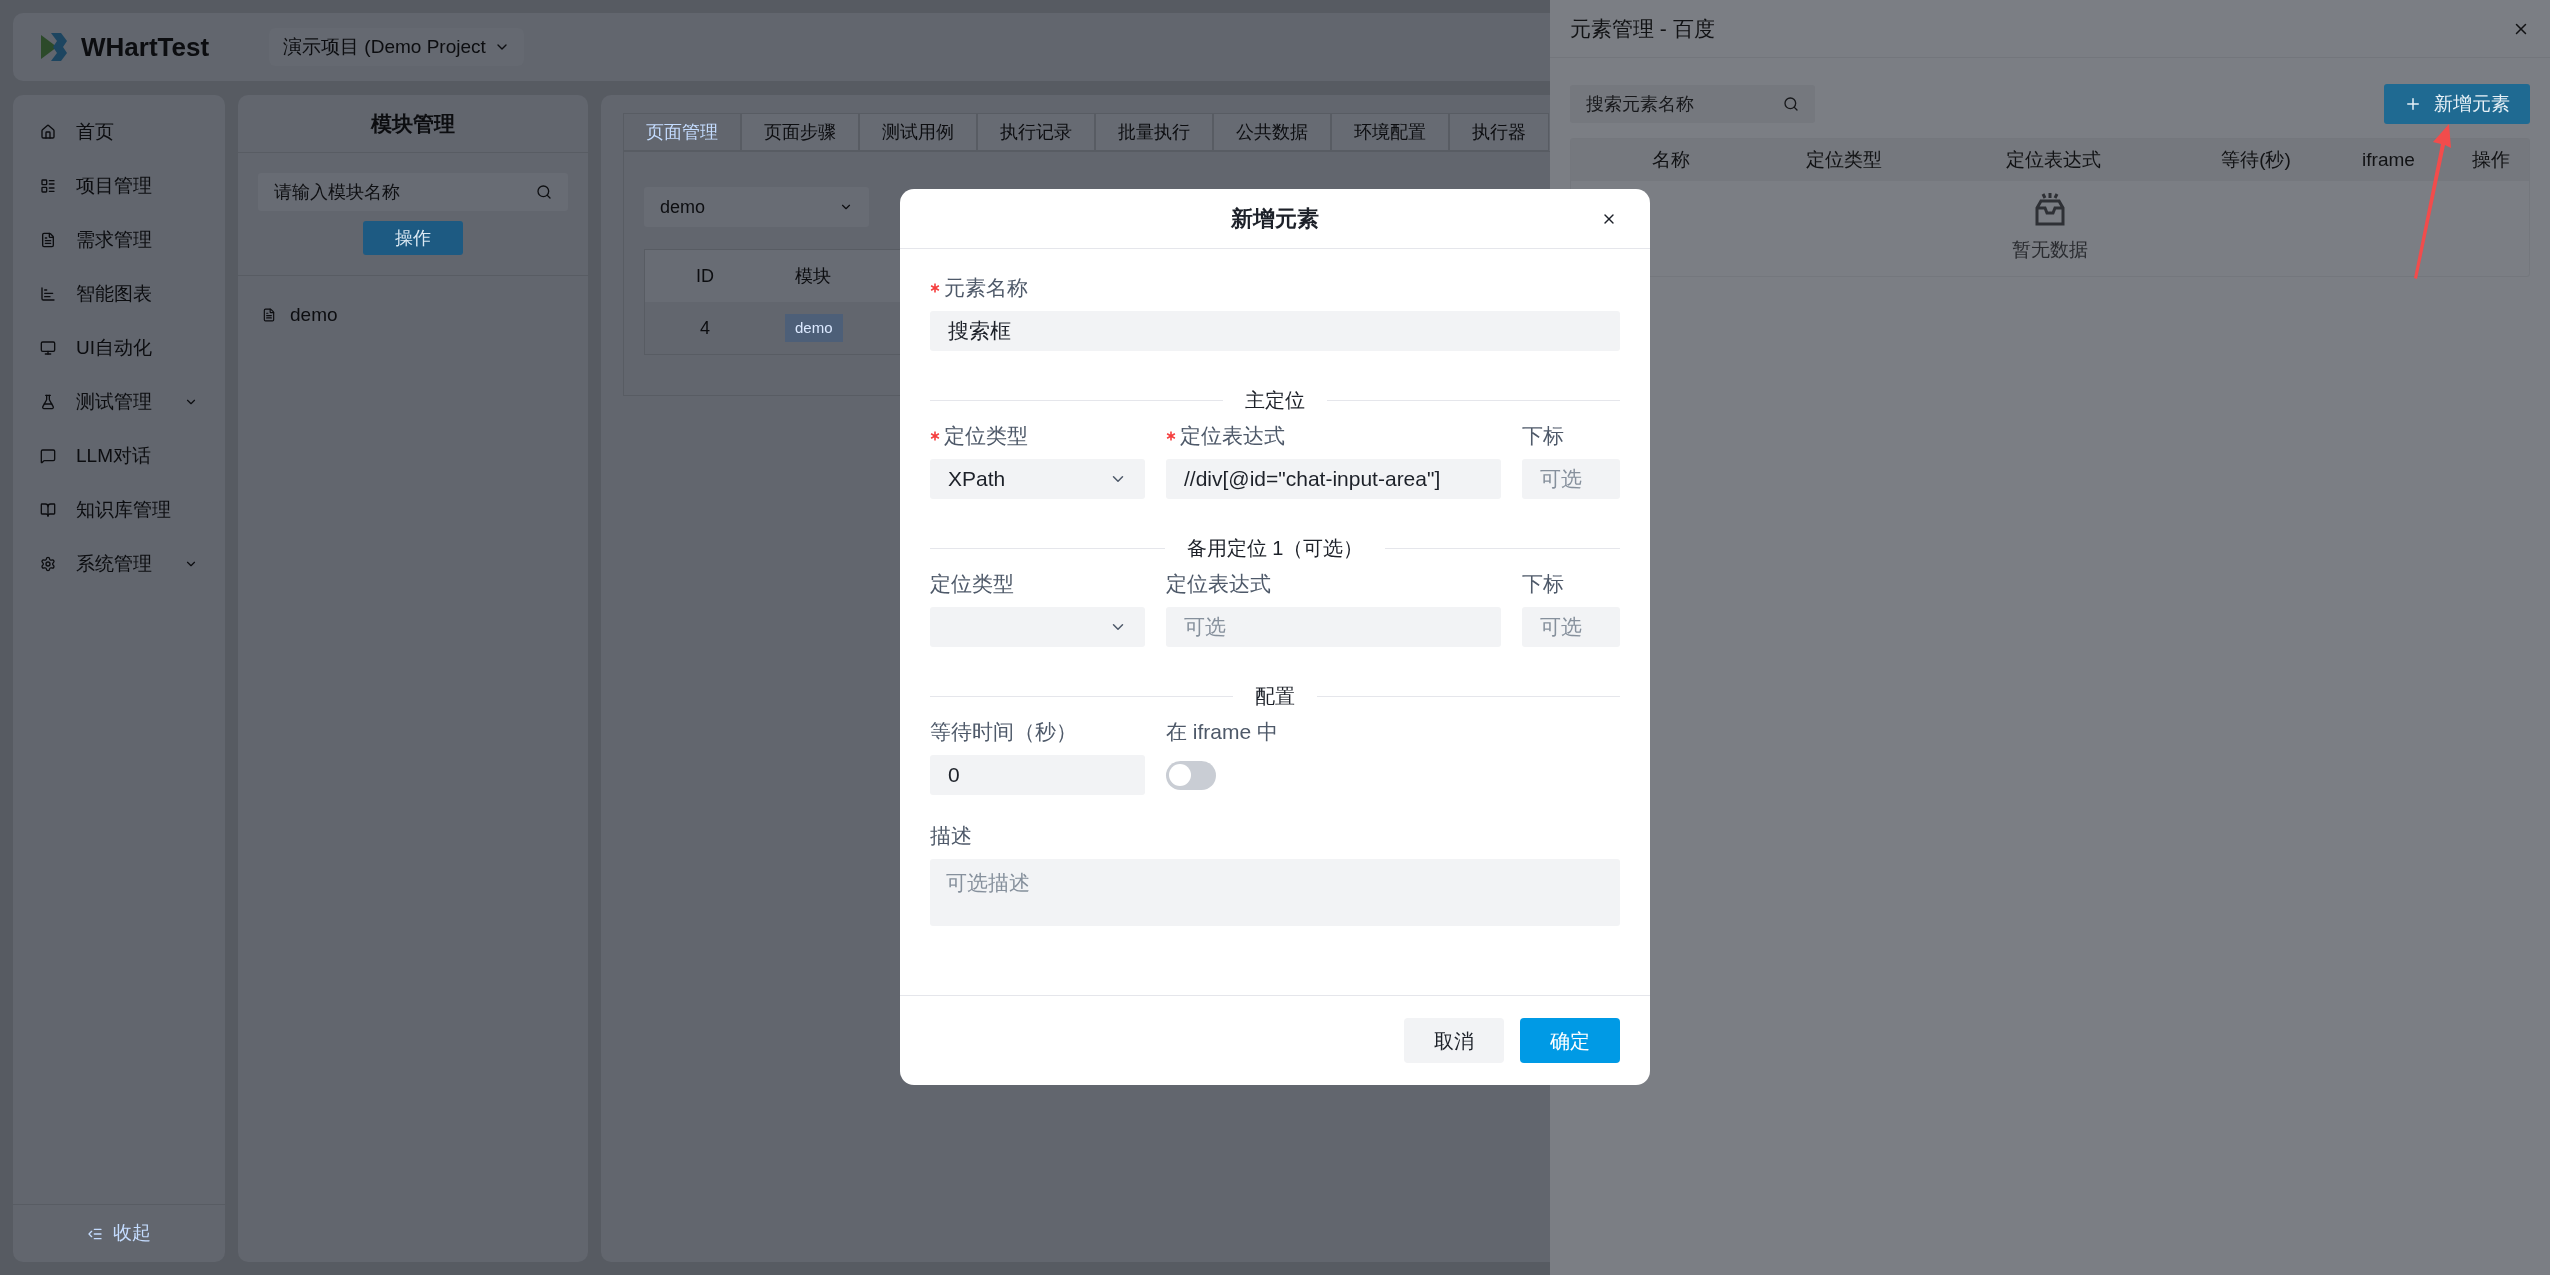 This screenshot has width=2550, height=1275. What do you see at coordinates (48, 348) in the screenshot?
I see `monitor-icon` at bounding box center [48, 348].